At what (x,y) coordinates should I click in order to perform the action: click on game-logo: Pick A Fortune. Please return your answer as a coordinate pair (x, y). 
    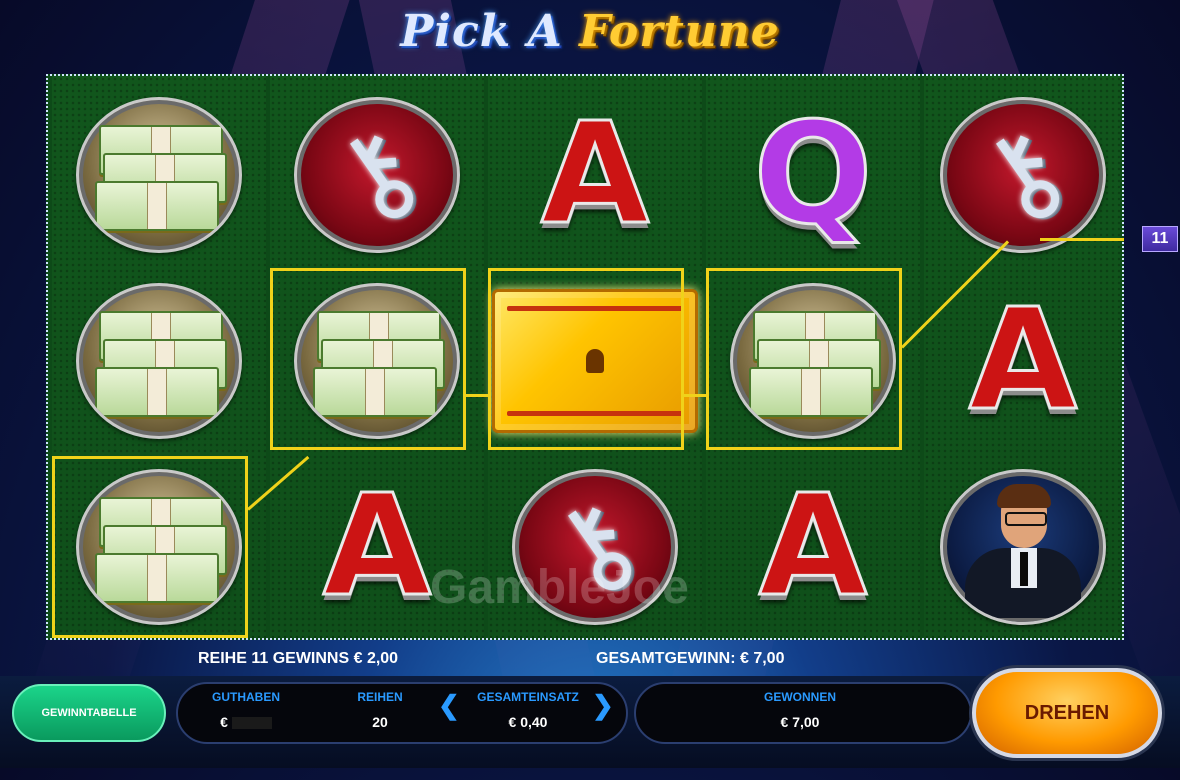
    Looking at the image, I should click on (590, 31).